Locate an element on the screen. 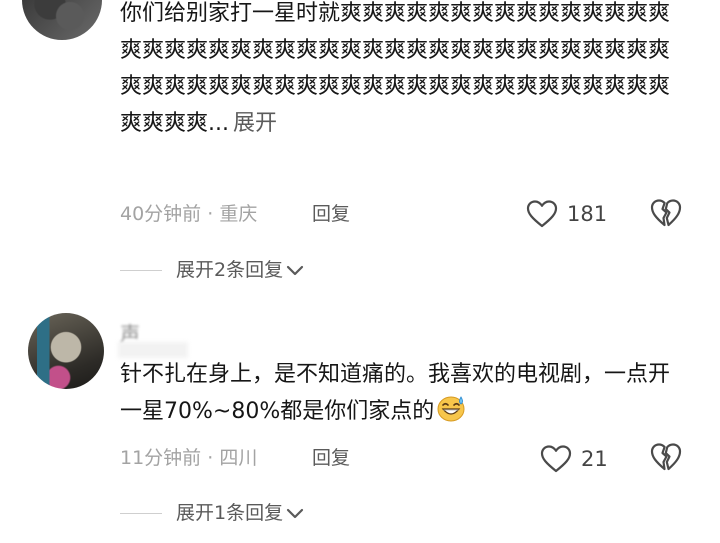  comment-meta: 11分钟前 · 四川 回复 is located at coordinates (235, 458).